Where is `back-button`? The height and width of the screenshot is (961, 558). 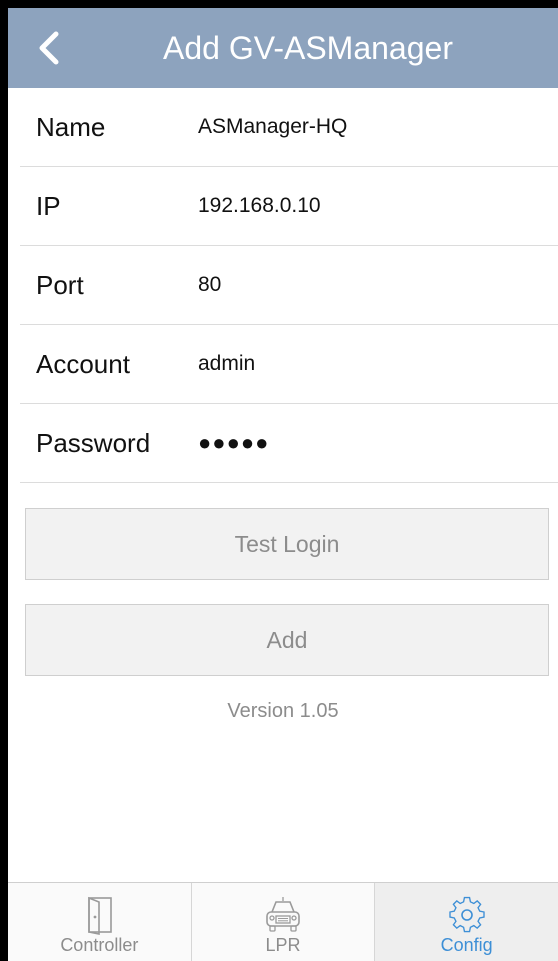 back-button is located at coordinates (52, 48).